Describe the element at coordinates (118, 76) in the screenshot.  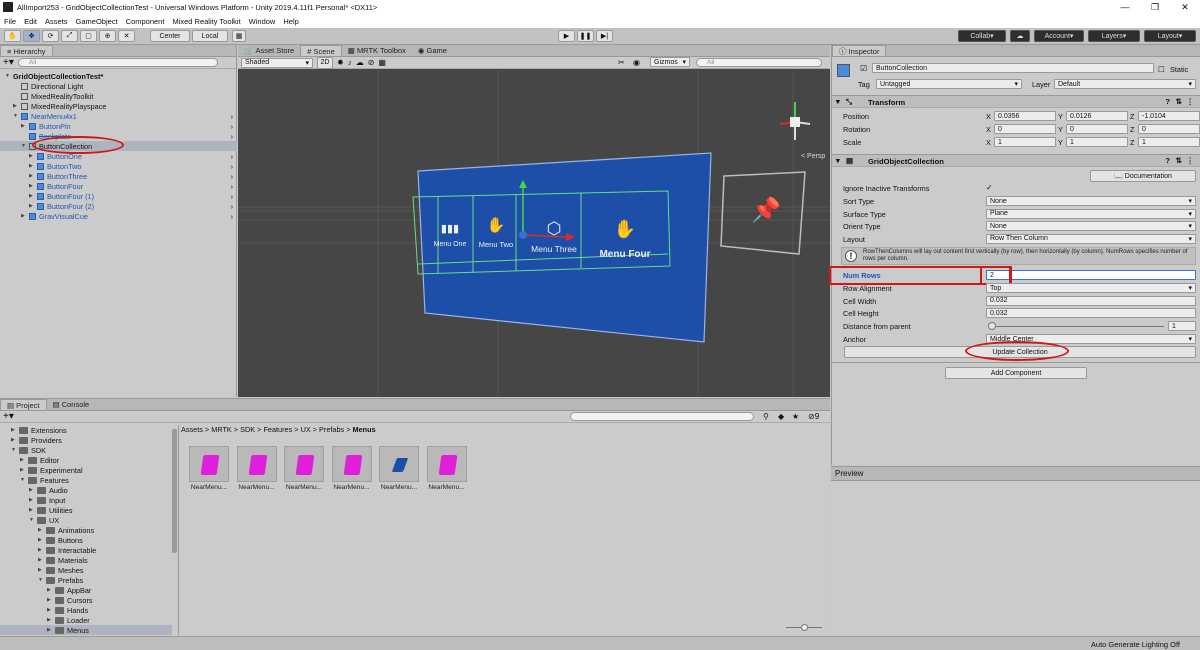
I see `hierarchy-row: ▼ GridObjectCollectionTest*` at that location.